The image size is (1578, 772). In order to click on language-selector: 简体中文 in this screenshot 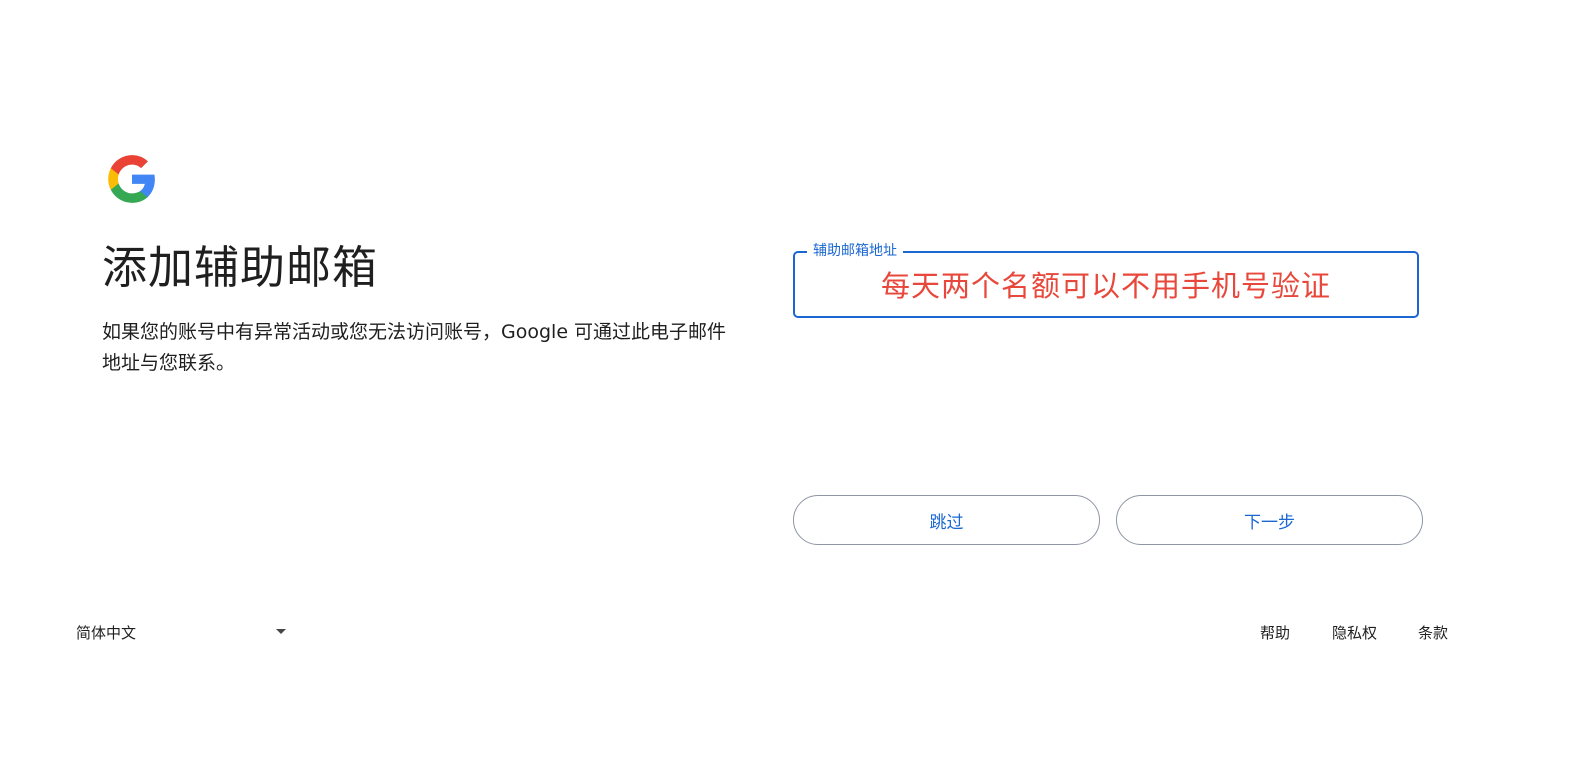, I will do `click(183, 632)`.